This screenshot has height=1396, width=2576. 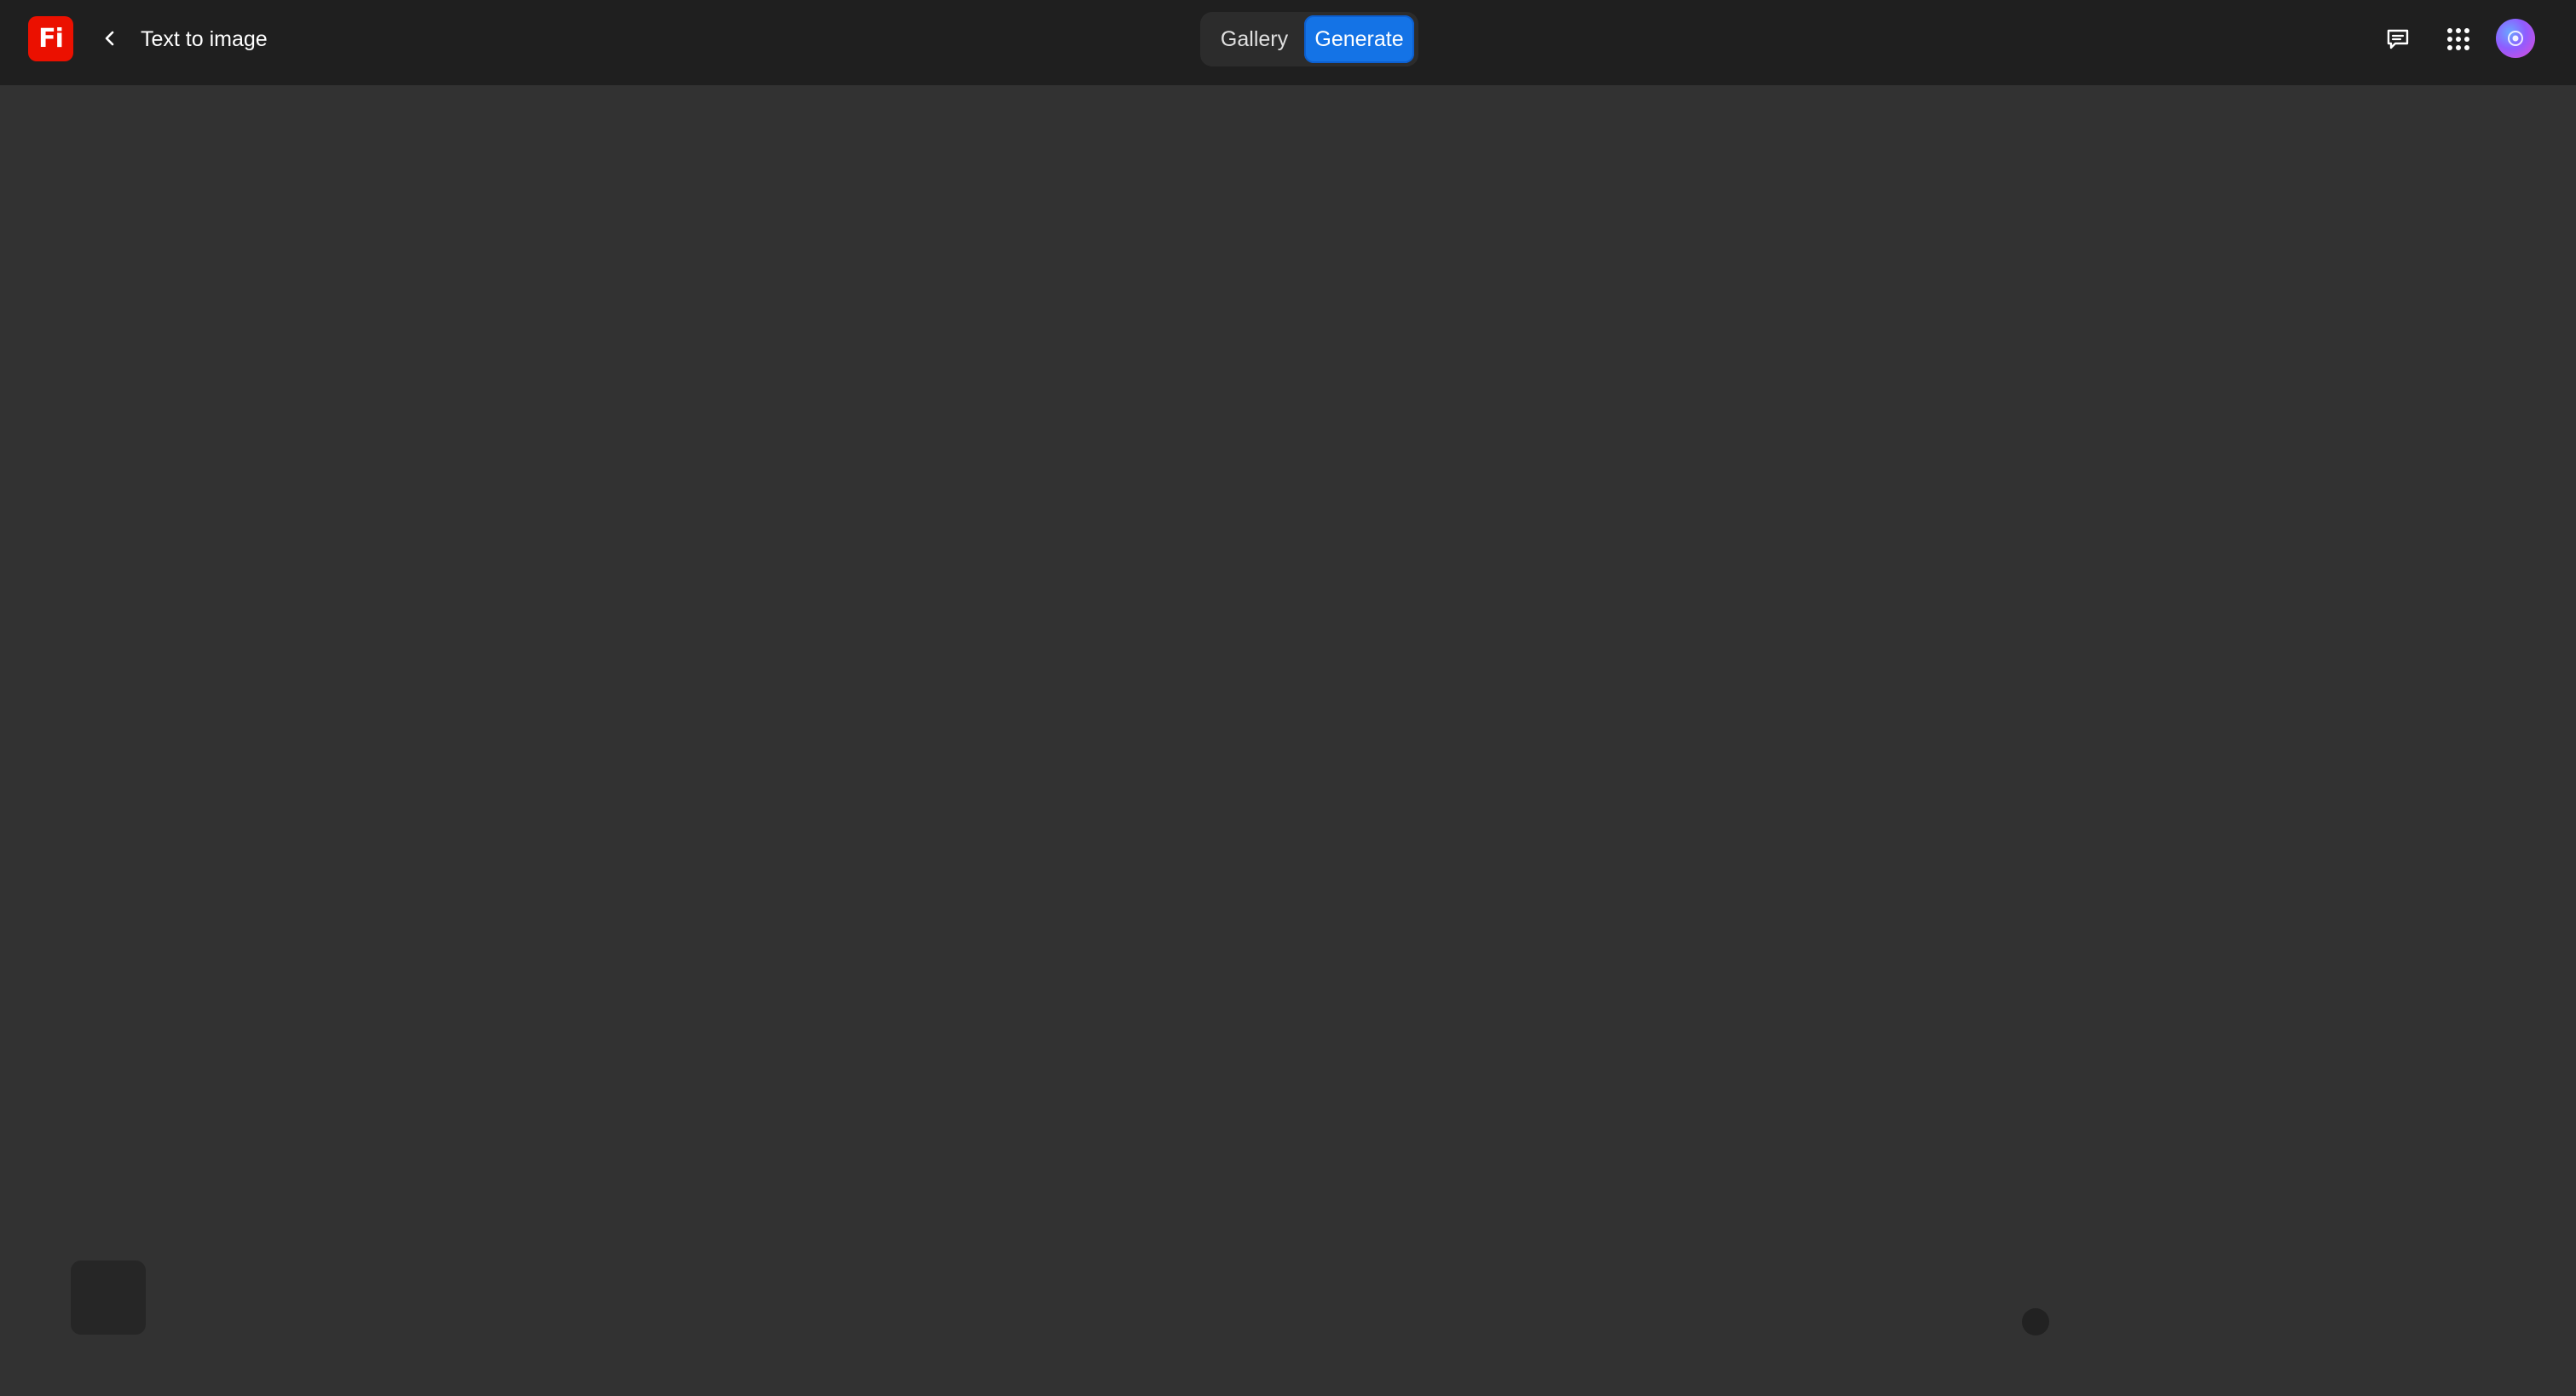 I want to click on apps-button, so click(x=2458, y=39).